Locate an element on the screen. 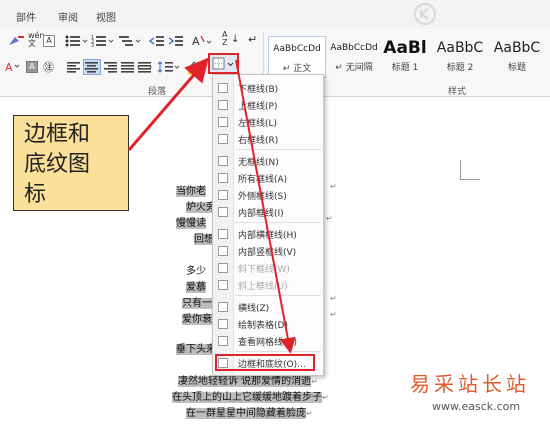 This screenshot has width=550, height=424. menu-item-label: 外侧框线(S) is located at coordinates (262, 197).